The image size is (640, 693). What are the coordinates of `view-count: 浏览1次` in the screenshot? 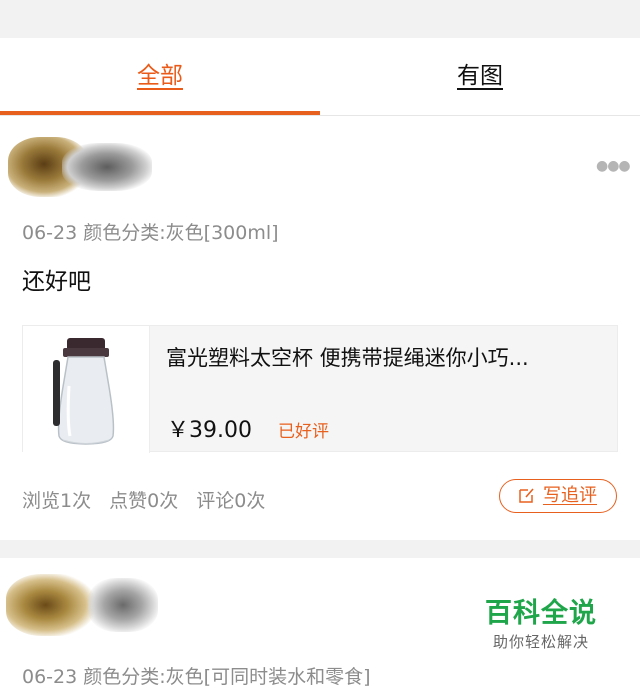 It's located at (57, 501).